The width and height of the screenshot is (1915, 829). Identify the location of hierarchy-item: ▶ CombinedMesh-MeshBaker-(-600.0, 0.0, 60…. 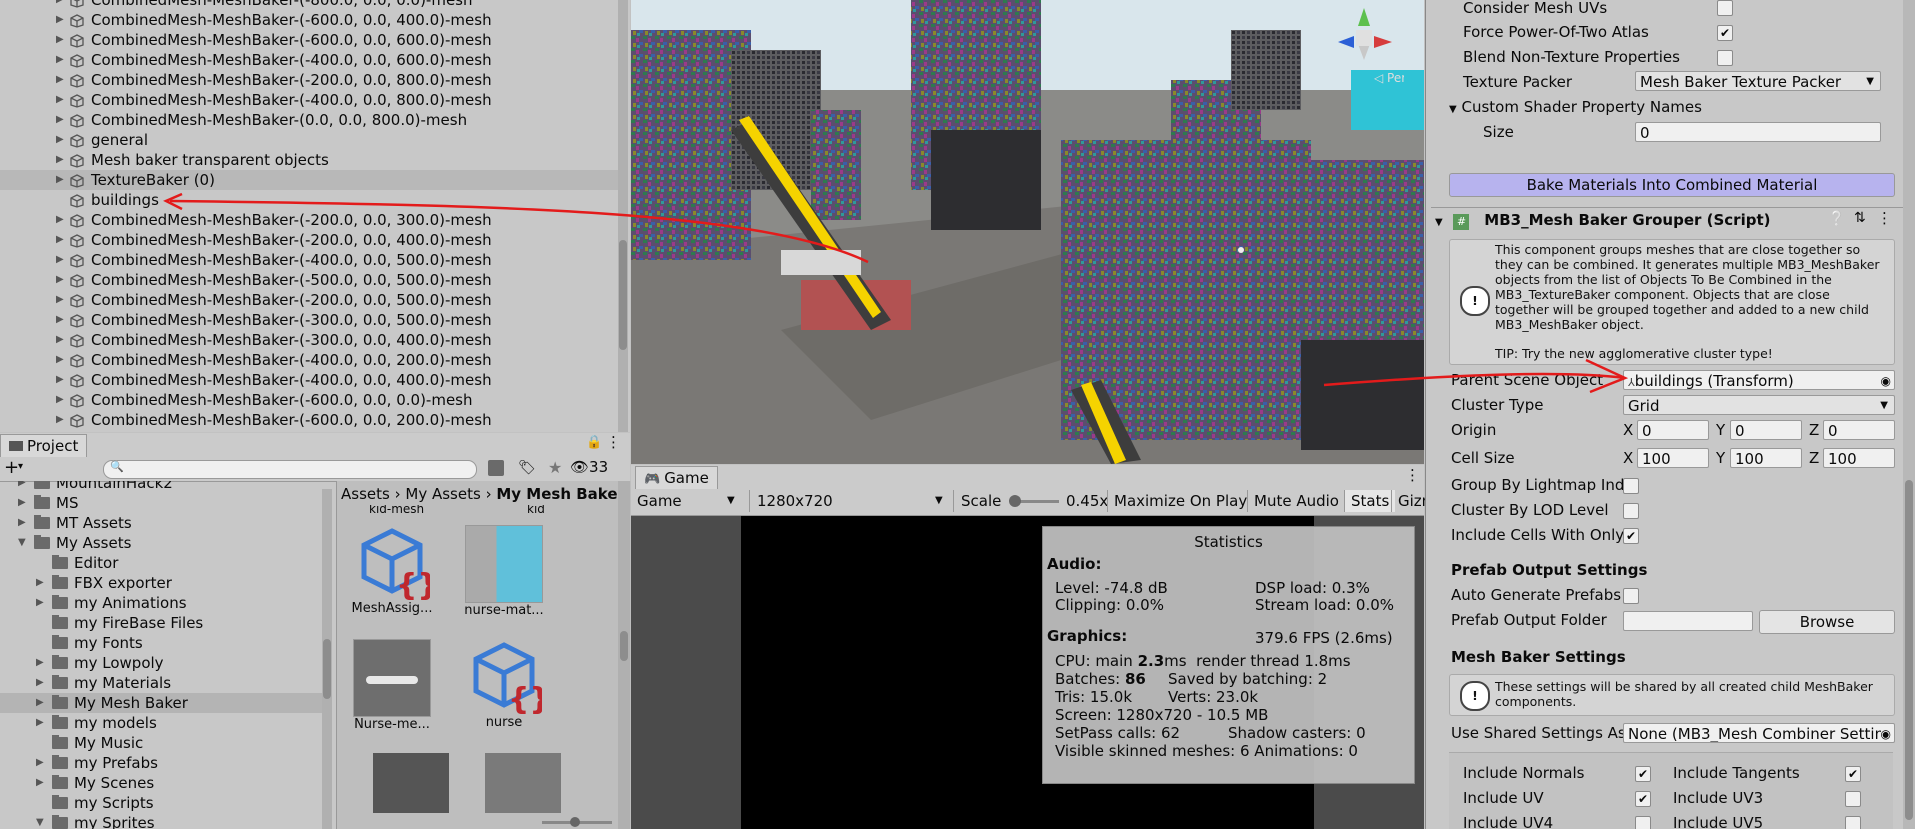
(310, 40).